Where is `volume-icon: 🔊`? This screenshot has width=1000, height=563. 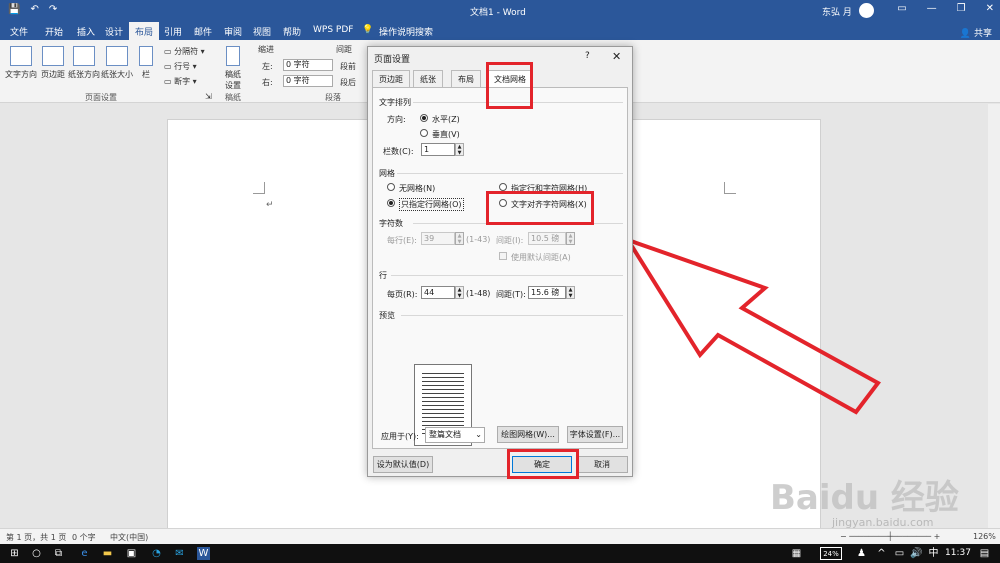
volume-icon: 🔊 is located at coordinates (916, 553).